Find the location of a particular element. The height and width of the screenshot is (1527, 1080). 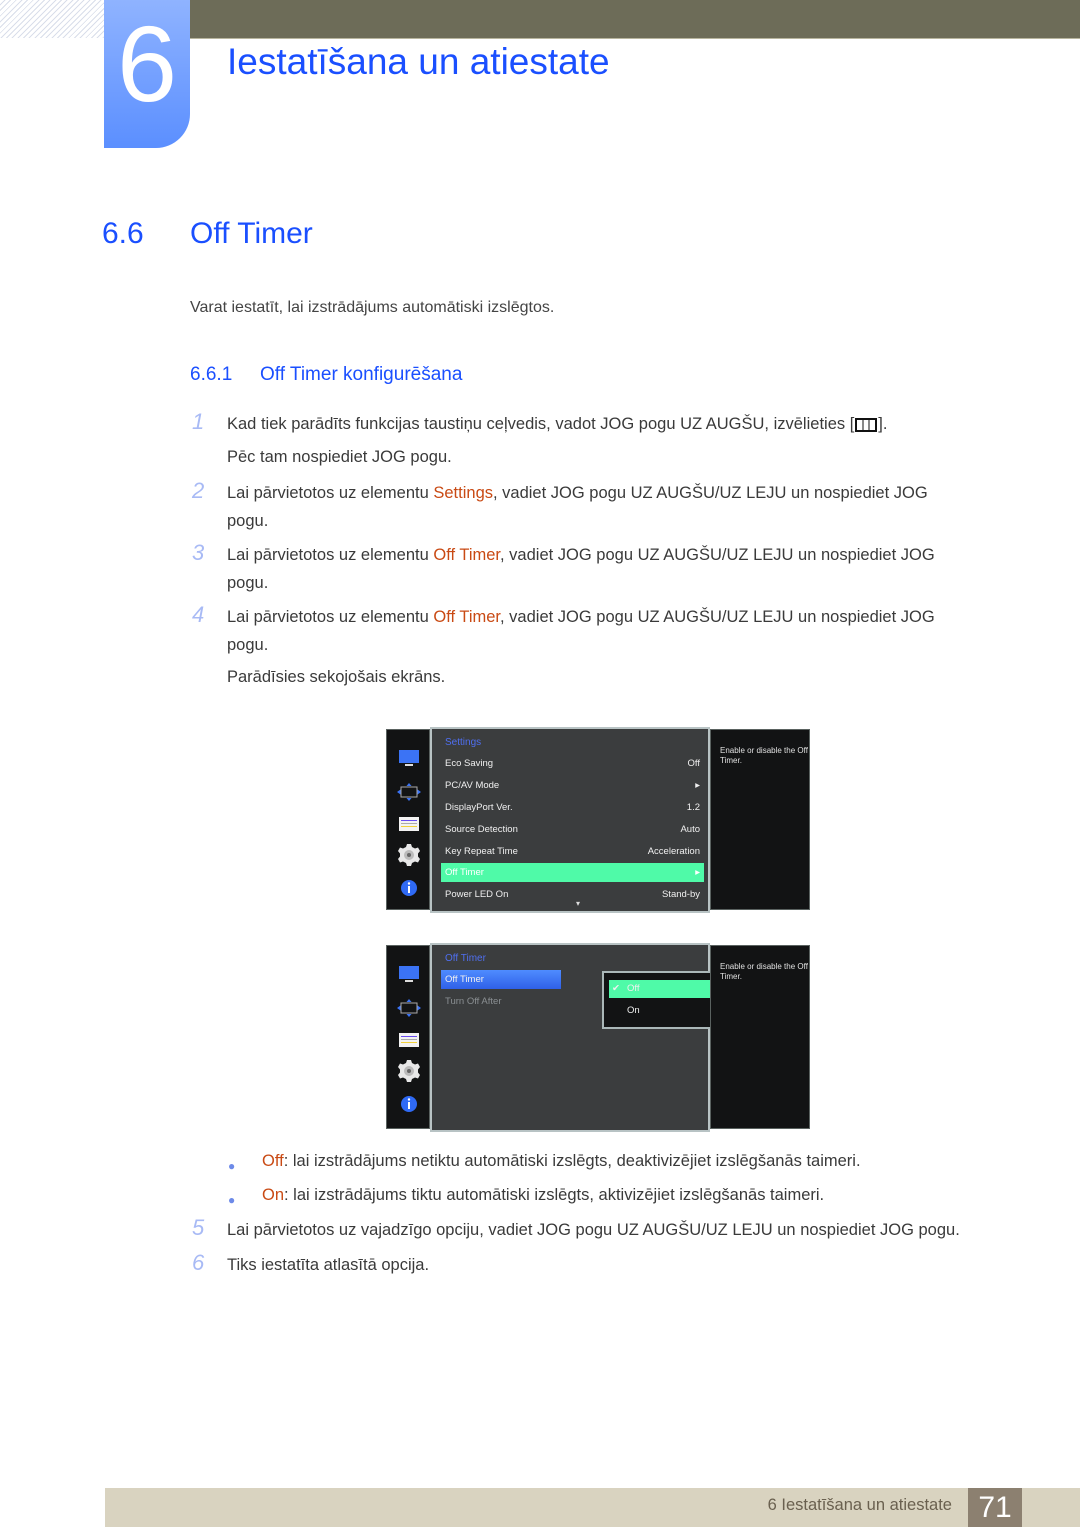

section-number: 6.6 is located at coordinates (123, 233).